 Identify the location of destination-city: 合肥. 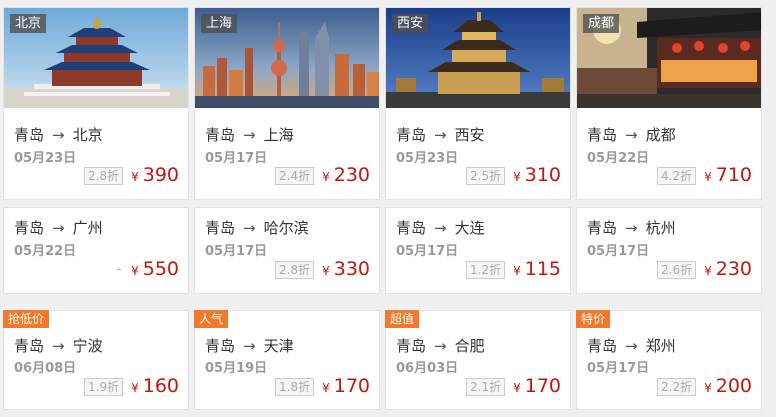
(469, 346).